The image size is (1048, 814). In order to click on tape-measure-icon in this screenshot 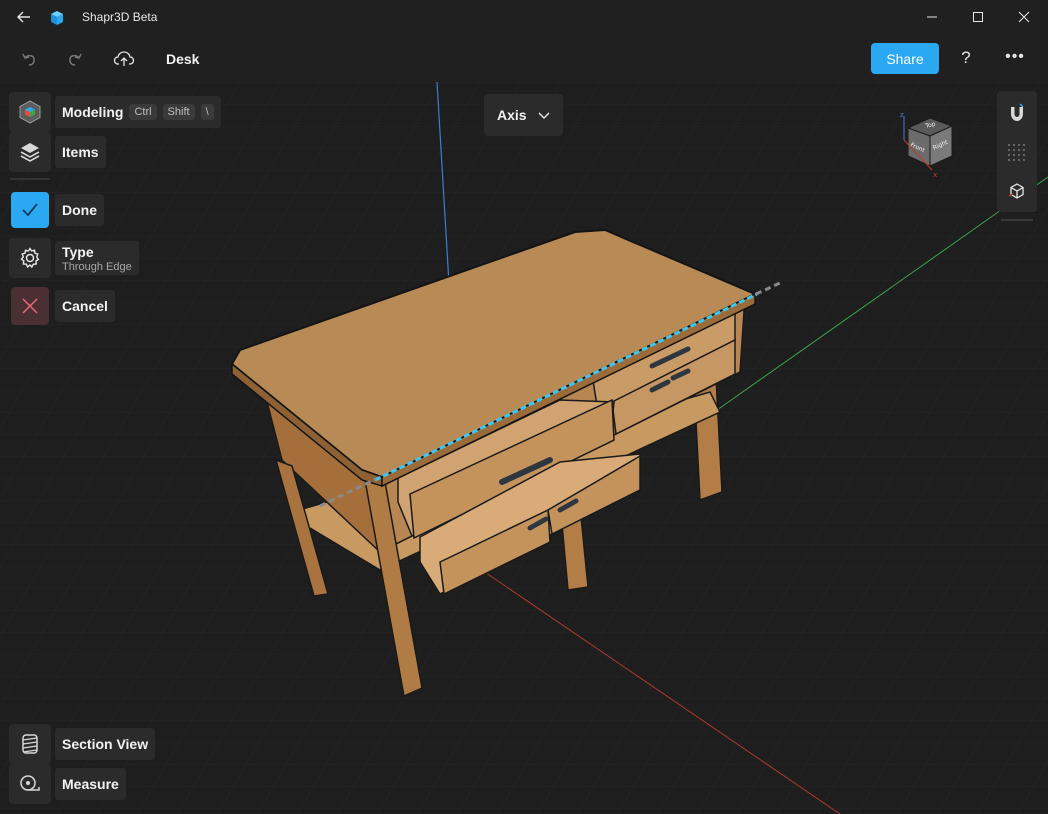, I will do `click(30, 783)`.